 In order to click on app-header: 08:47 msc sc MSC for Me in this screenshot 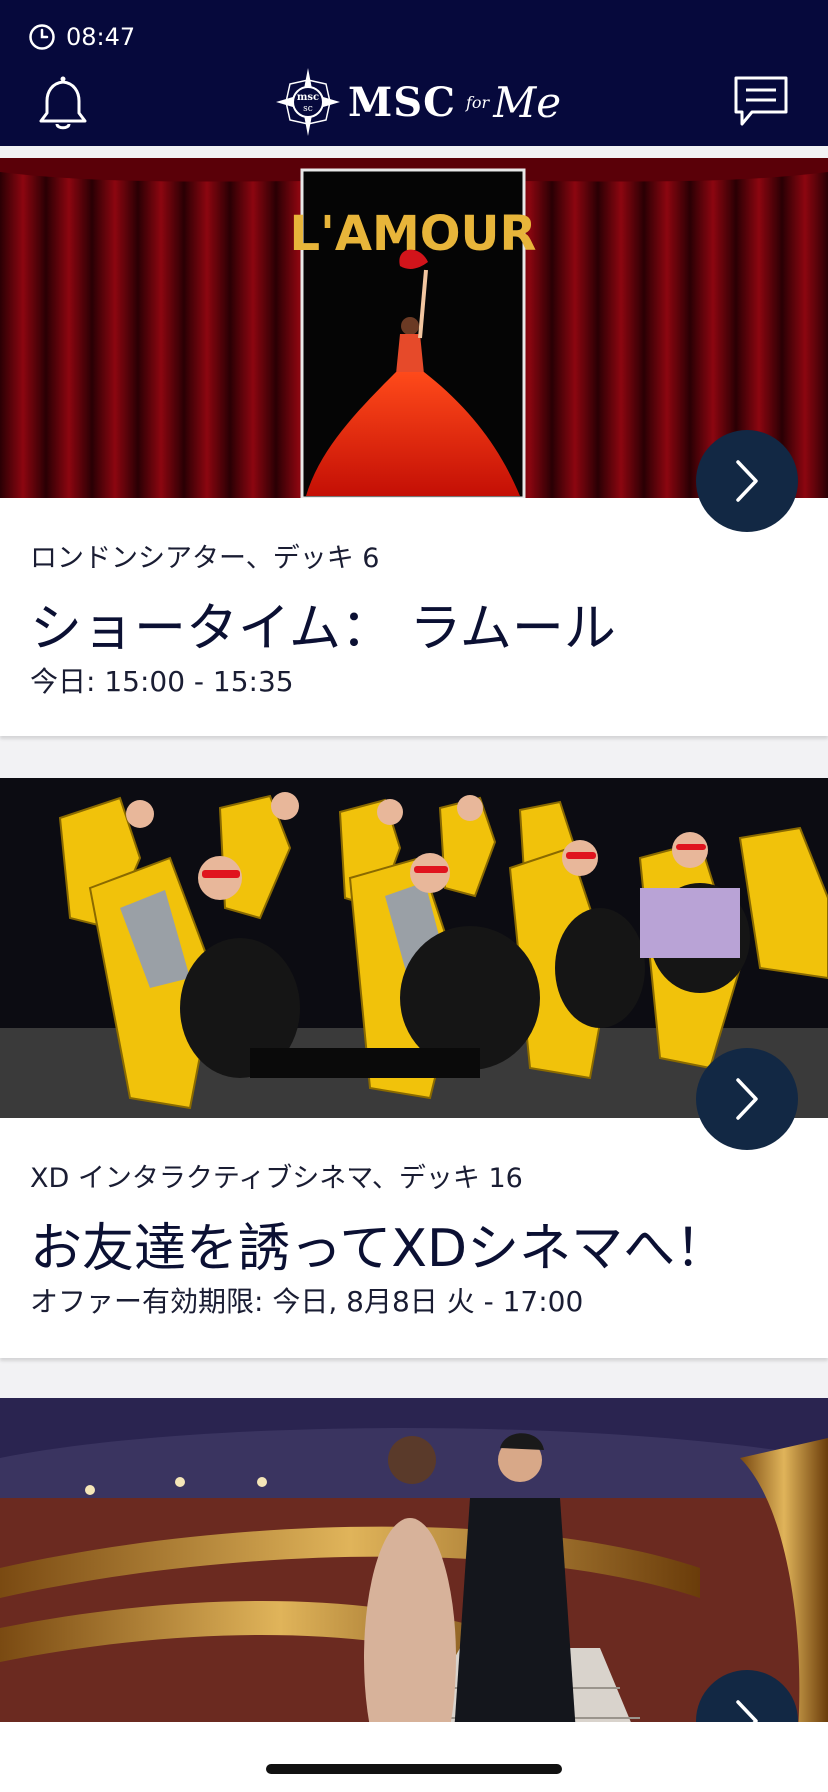, I will do `click(414, 73)`.